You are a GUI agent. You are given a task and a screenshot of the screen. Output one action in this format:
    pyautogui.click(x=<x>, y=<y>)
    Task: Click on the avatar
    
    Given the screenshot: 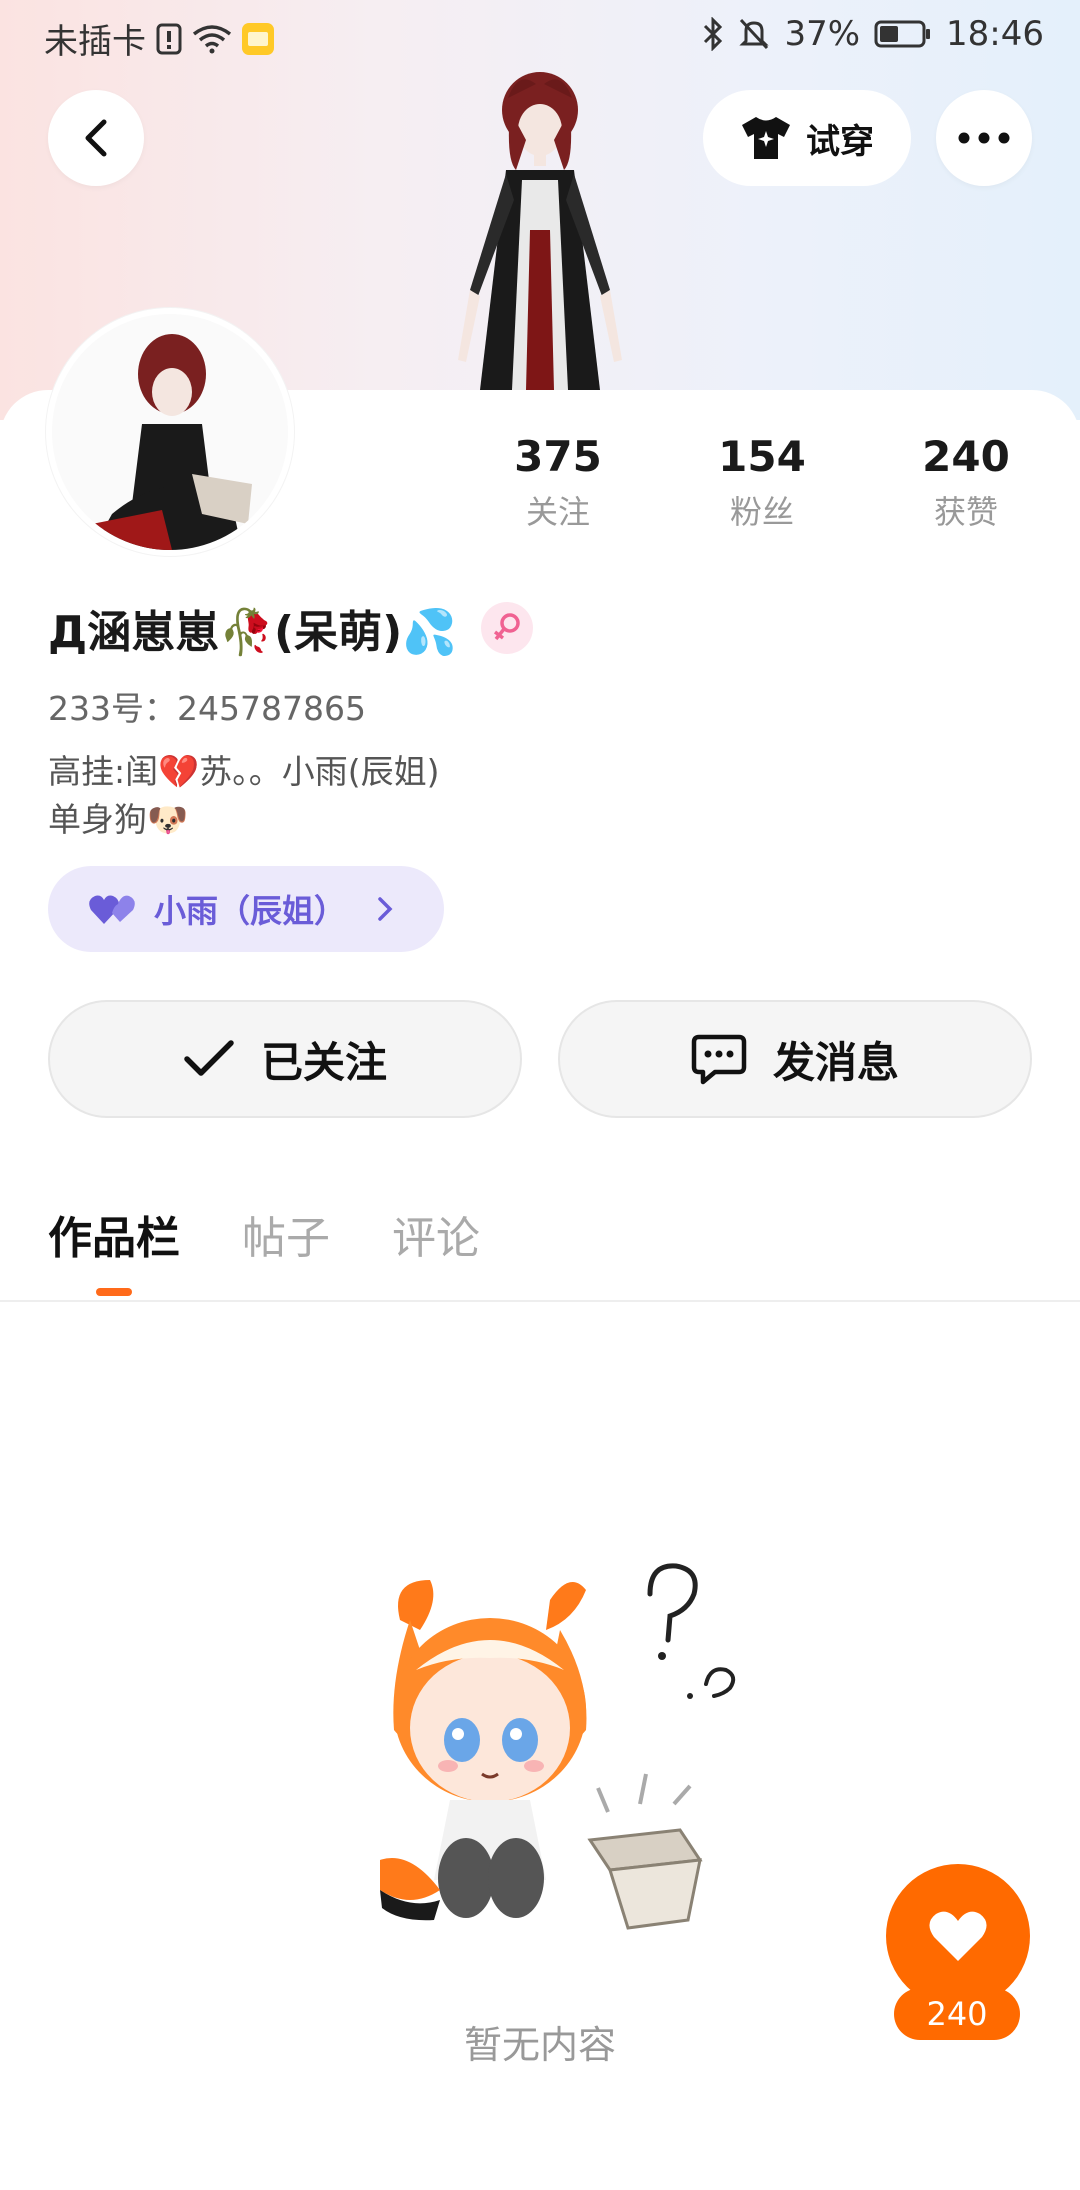 What is the action you would take?
    pyautogui.click(x=170, y=432)
    